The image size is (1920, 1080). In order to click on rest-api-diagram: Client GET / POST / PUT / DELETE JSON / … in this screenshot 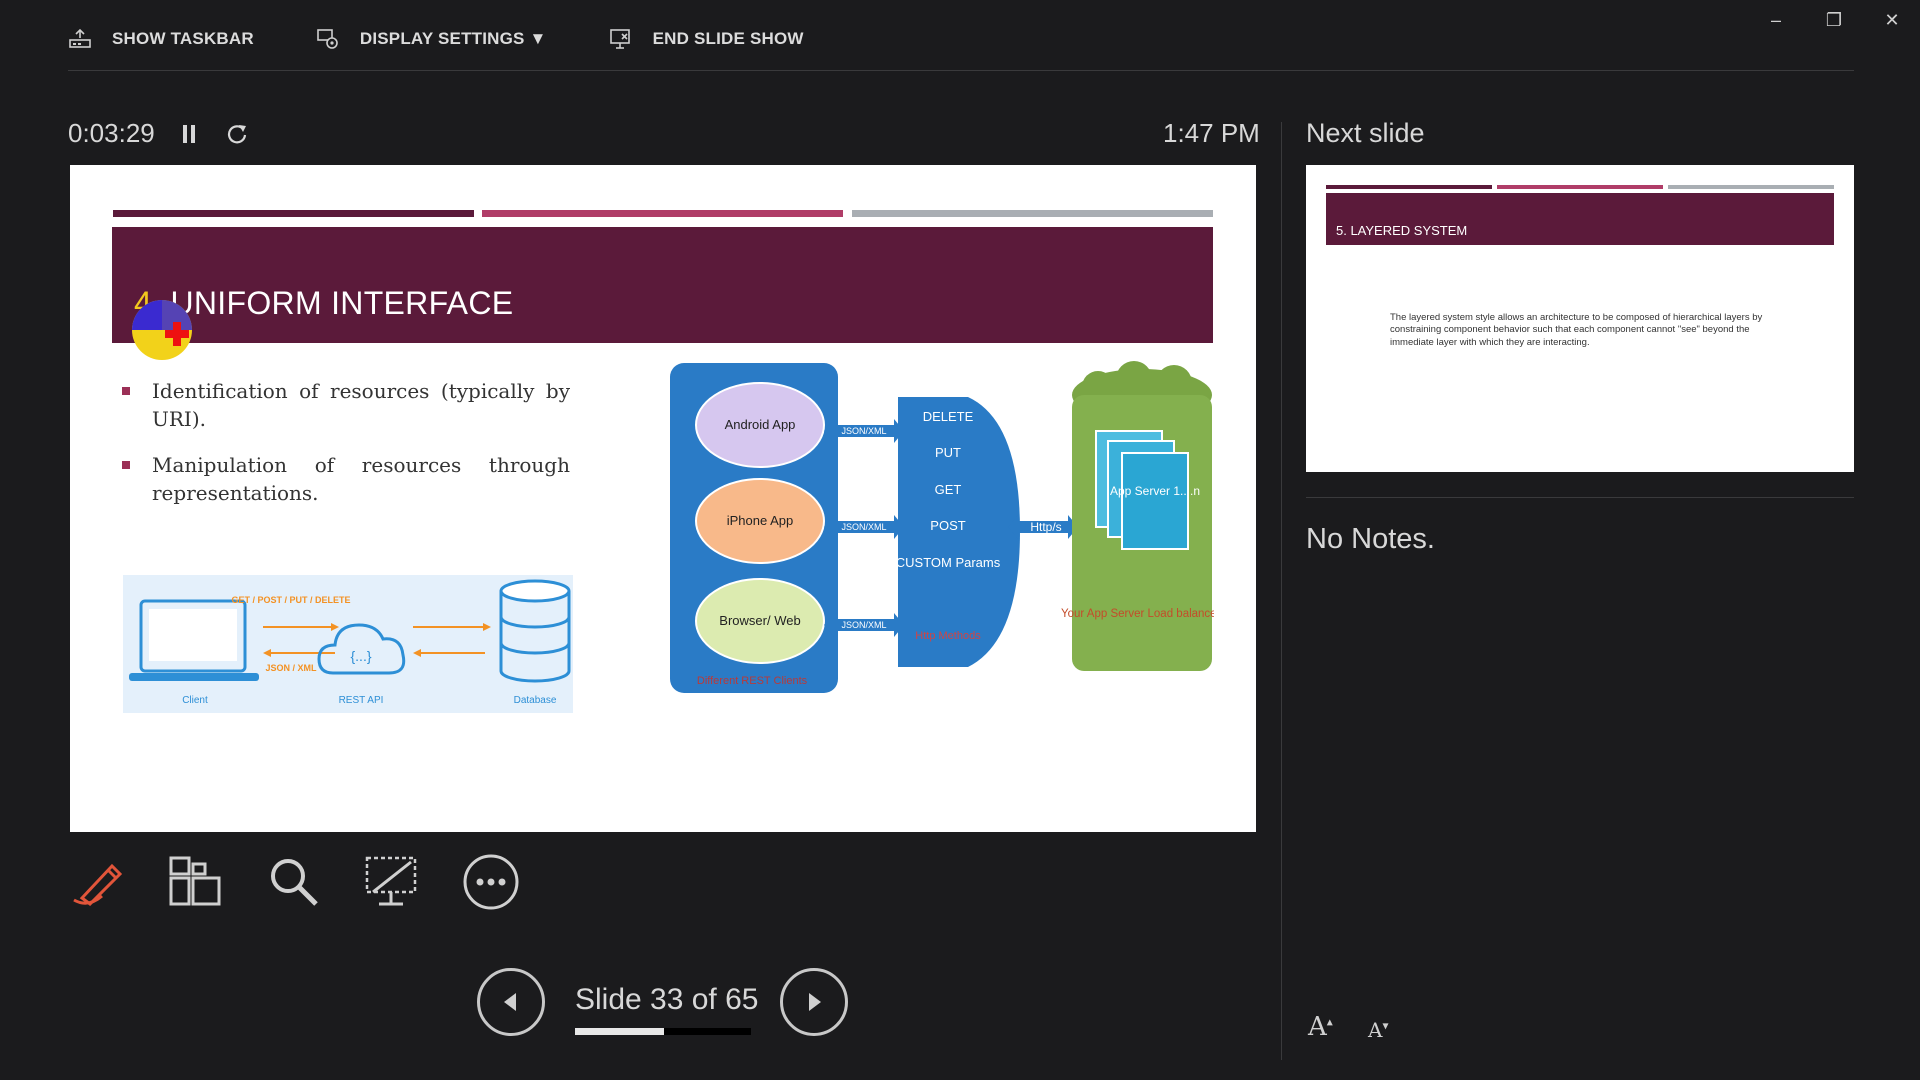, I will do `click(348, 644)`.